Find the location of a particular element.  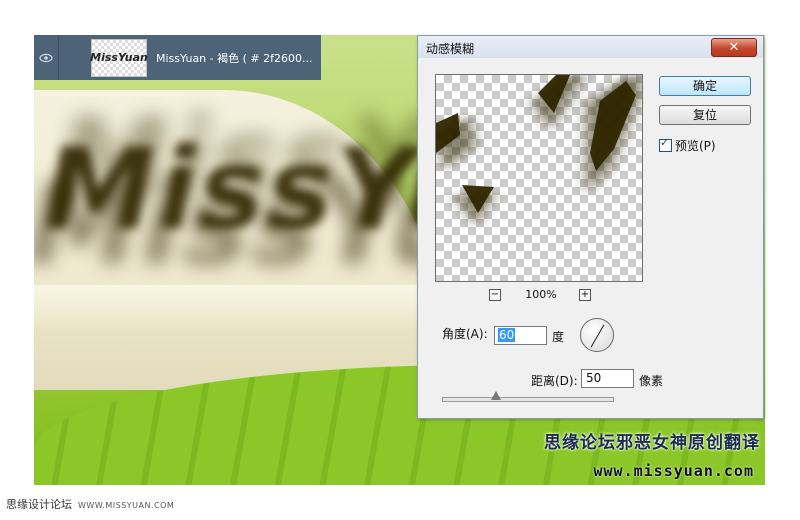

footer-site: WWW.MISSYUAN.COM is located at coordinates (126, 505).